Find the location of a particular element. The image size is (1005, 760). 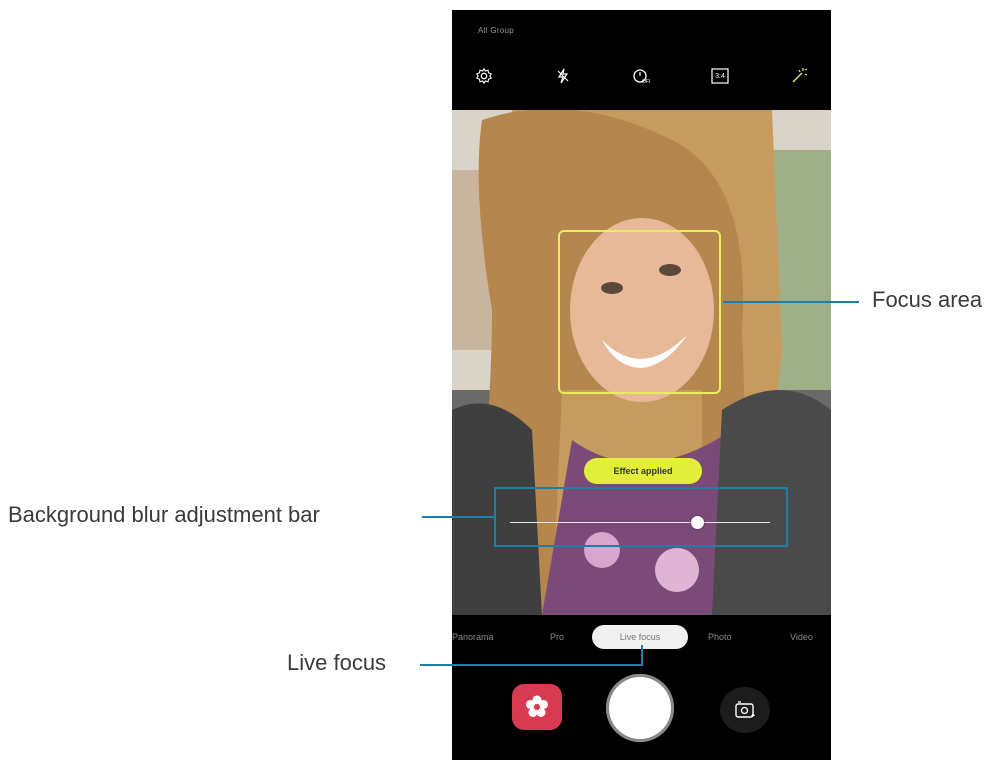

mode-photo: Photo is located at coordinates (720, 637).